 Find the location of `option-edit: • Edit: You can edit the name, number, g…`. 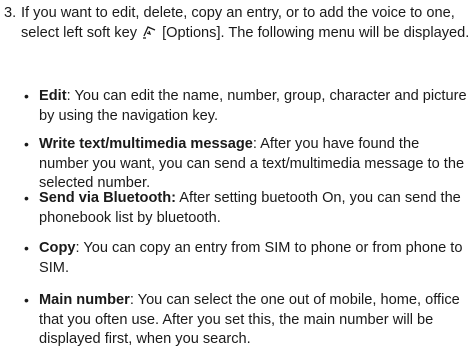

option-edit: • Edit: You can edit the name, number, g… is located at coordinates (235, 106).